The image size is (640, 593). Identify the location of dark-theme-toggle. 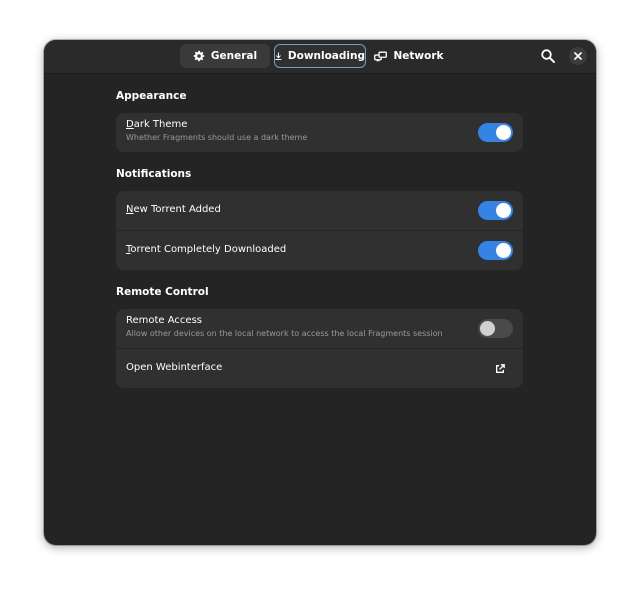
(495, 132).